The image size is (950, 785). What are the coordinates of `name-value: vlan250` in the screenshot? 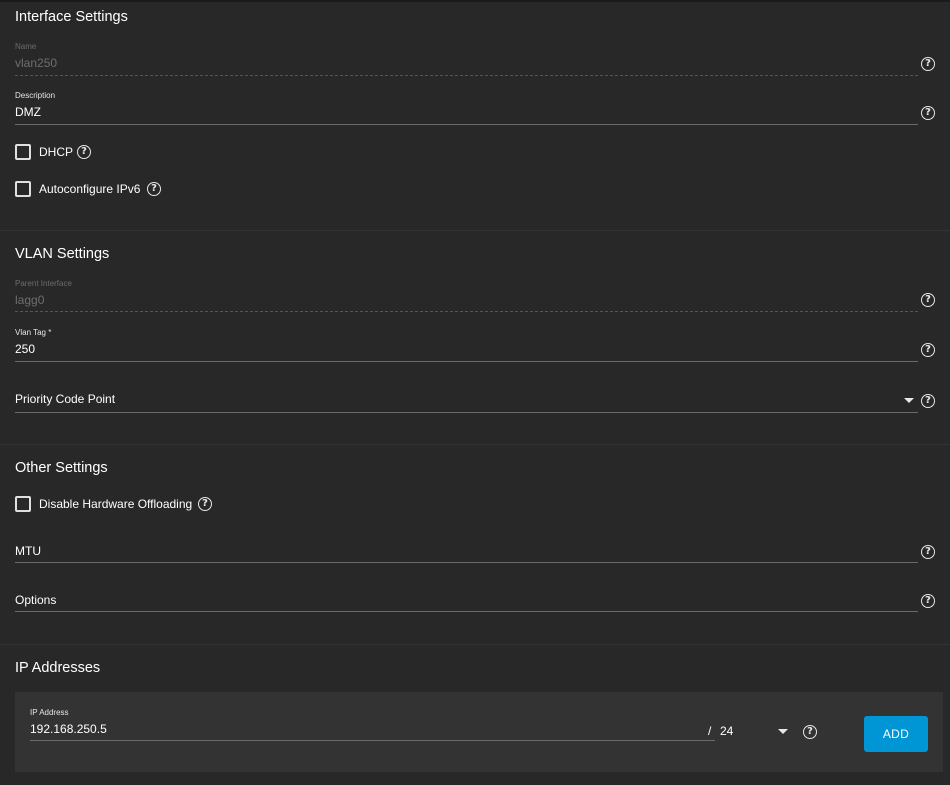 It's located at (36, 63).